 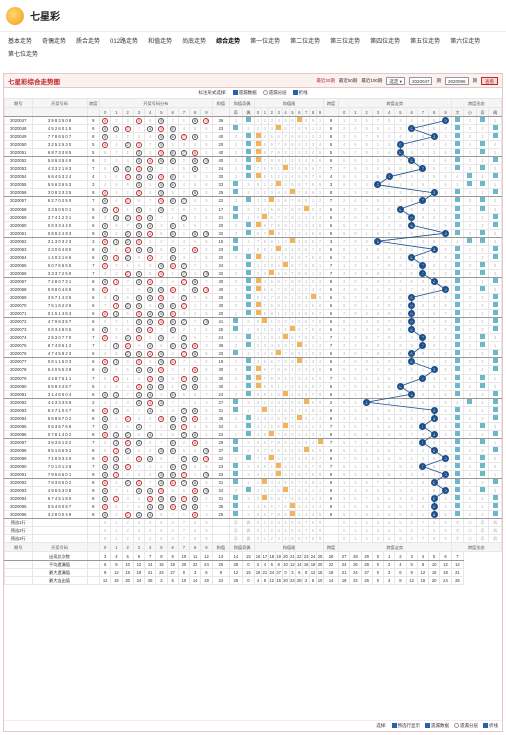 What do you see at coordinates (465, 40) in the screenshot?
I see `nav-item: 第六位走势` at bounding box center [465, 40].